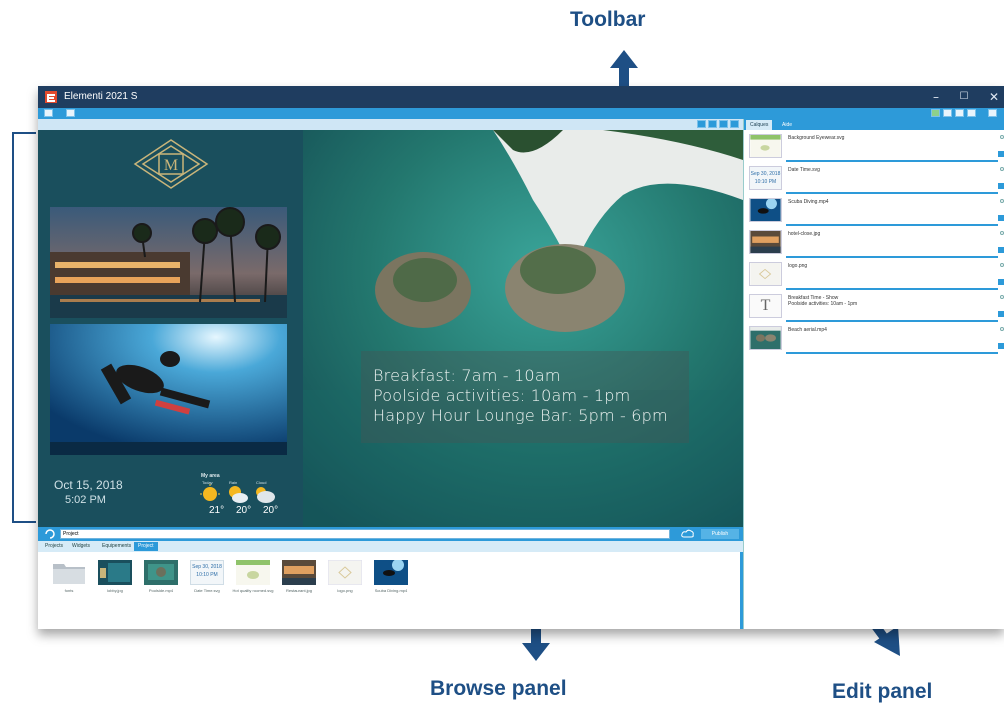  What do you see at coordinates (51, 97) in the screenshot?
I see `app-logo-icon` at bounding box center [51, 97].